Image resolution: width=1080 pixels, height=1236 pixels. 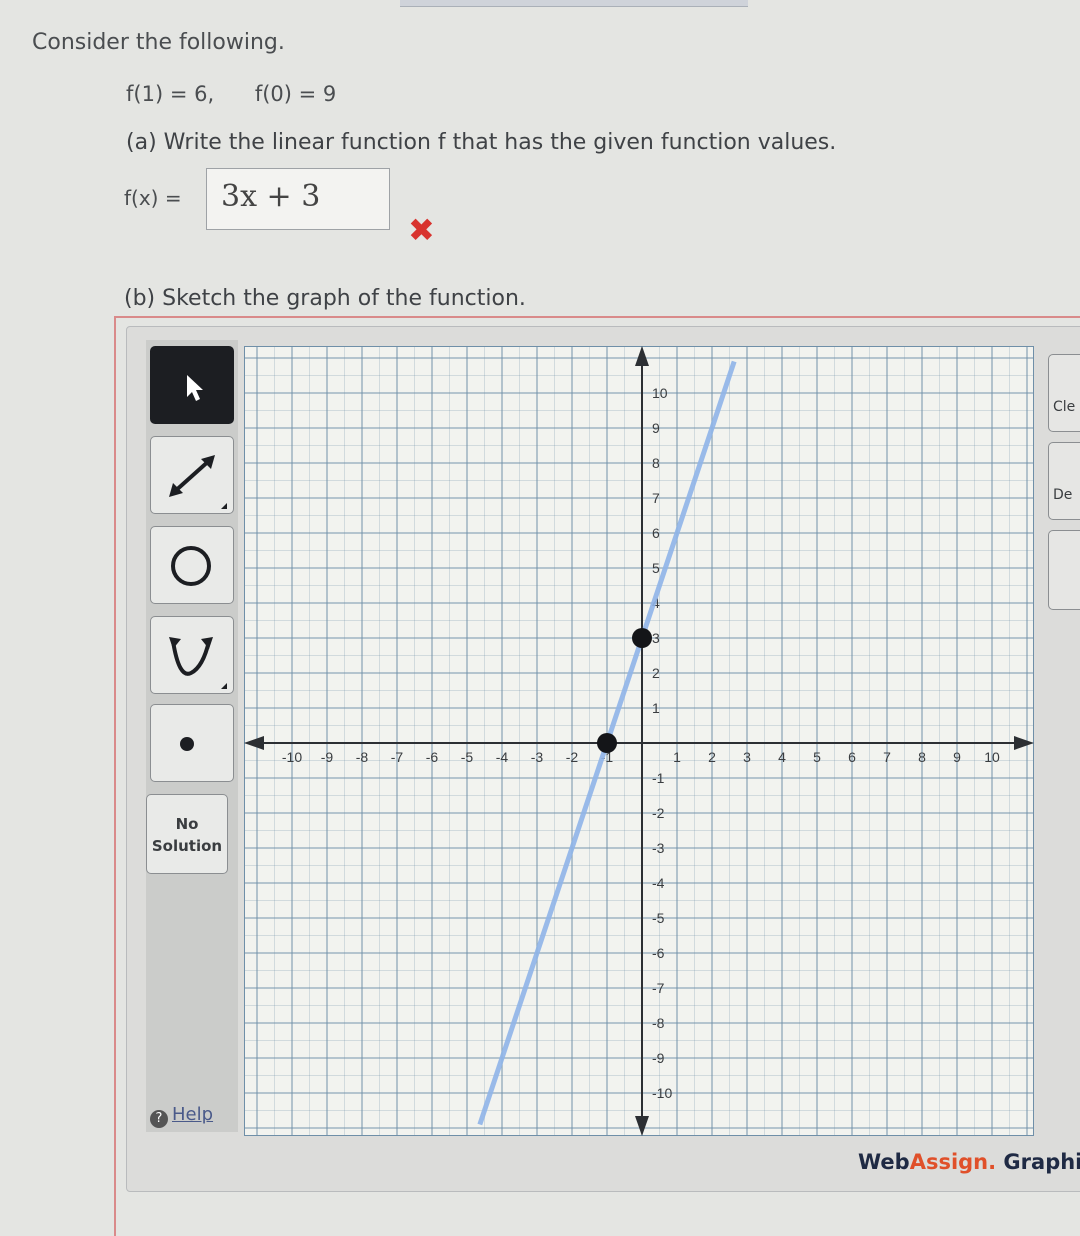 What do you see at coordinates (292, 757) in the screenshot?
I see `x-tick-label: -10` at bounding box center [292, 757].